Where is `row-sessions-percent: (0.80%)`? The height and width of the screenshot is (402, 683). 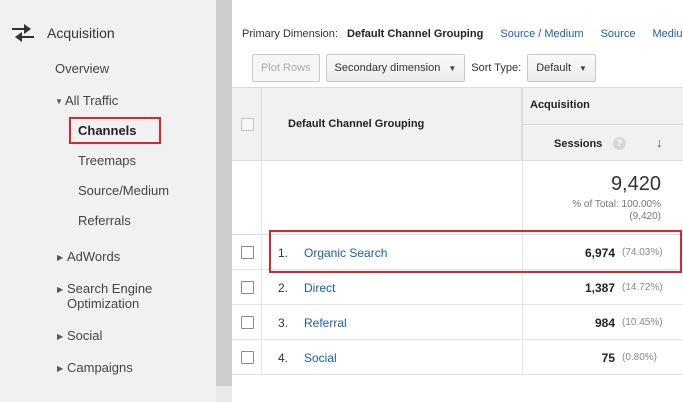 row-sessions-percent: (0.80%) is located at coordinates (640, 357).